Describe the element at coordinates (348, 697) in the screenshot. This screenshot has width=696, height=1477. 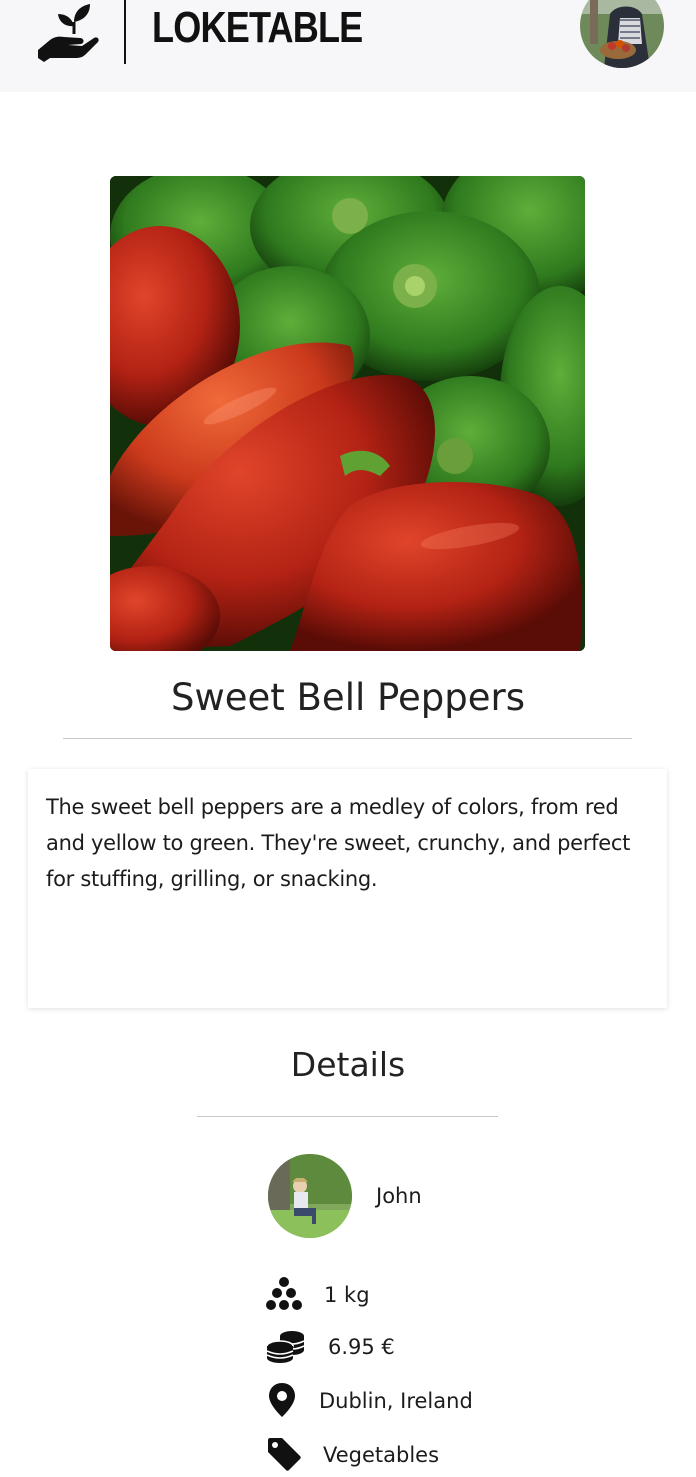
I see `product-title: Sweet Bell Peppers` at that location.